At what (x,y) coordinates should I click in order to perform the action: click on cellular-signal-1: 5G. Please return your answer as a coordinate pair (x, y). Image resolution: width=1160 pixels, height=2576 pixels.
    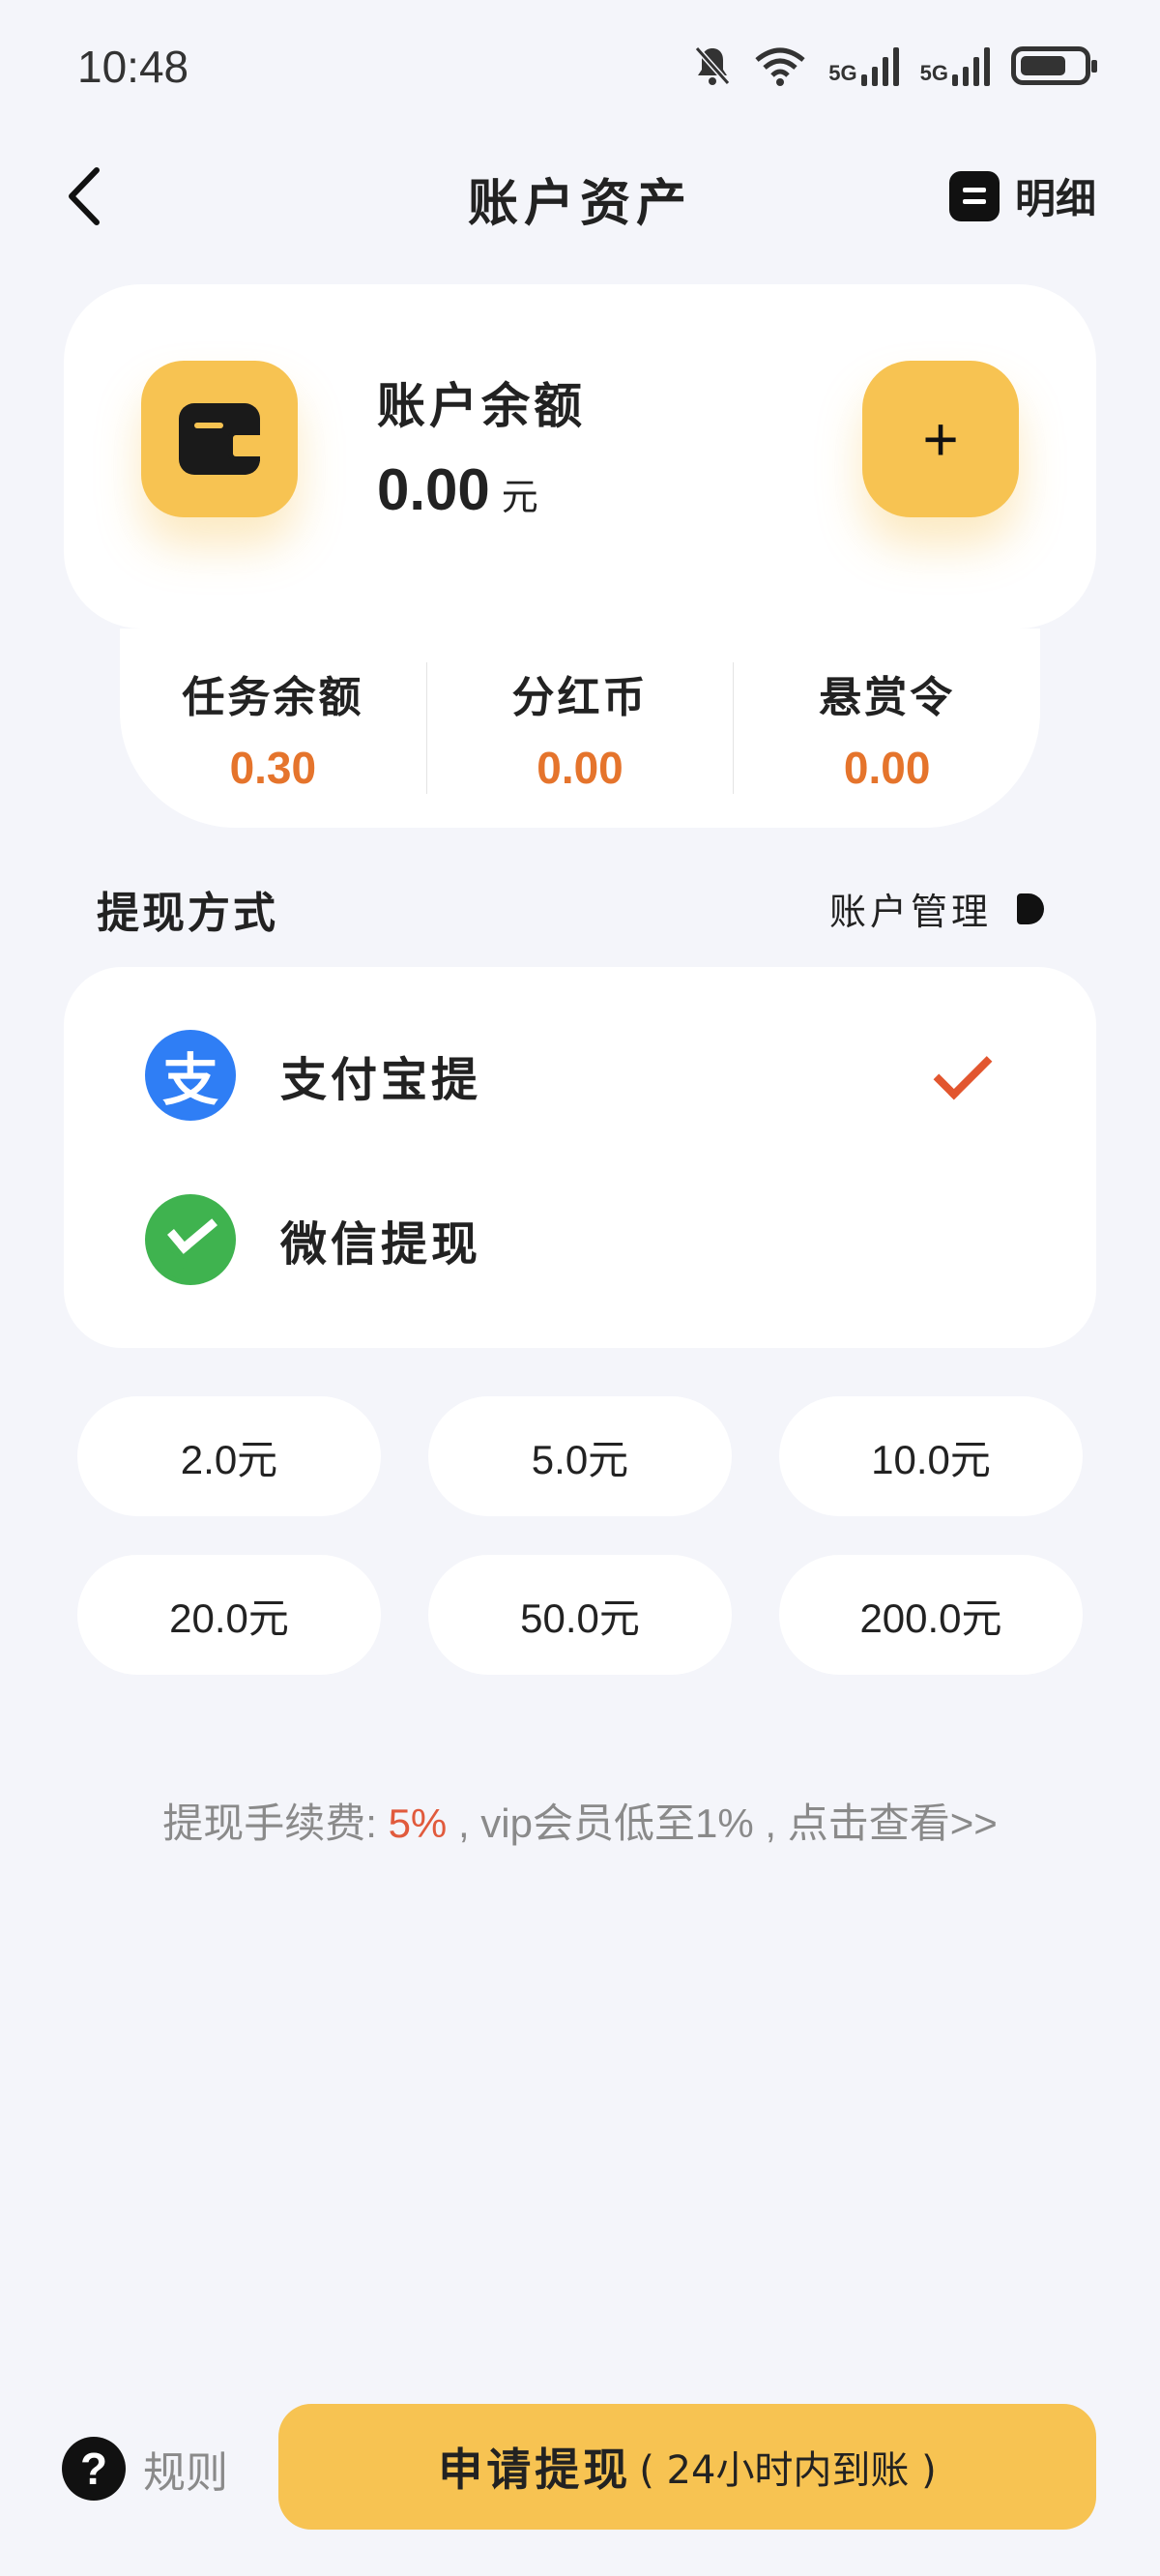
    Looking at the image, I should click on (864, 65).